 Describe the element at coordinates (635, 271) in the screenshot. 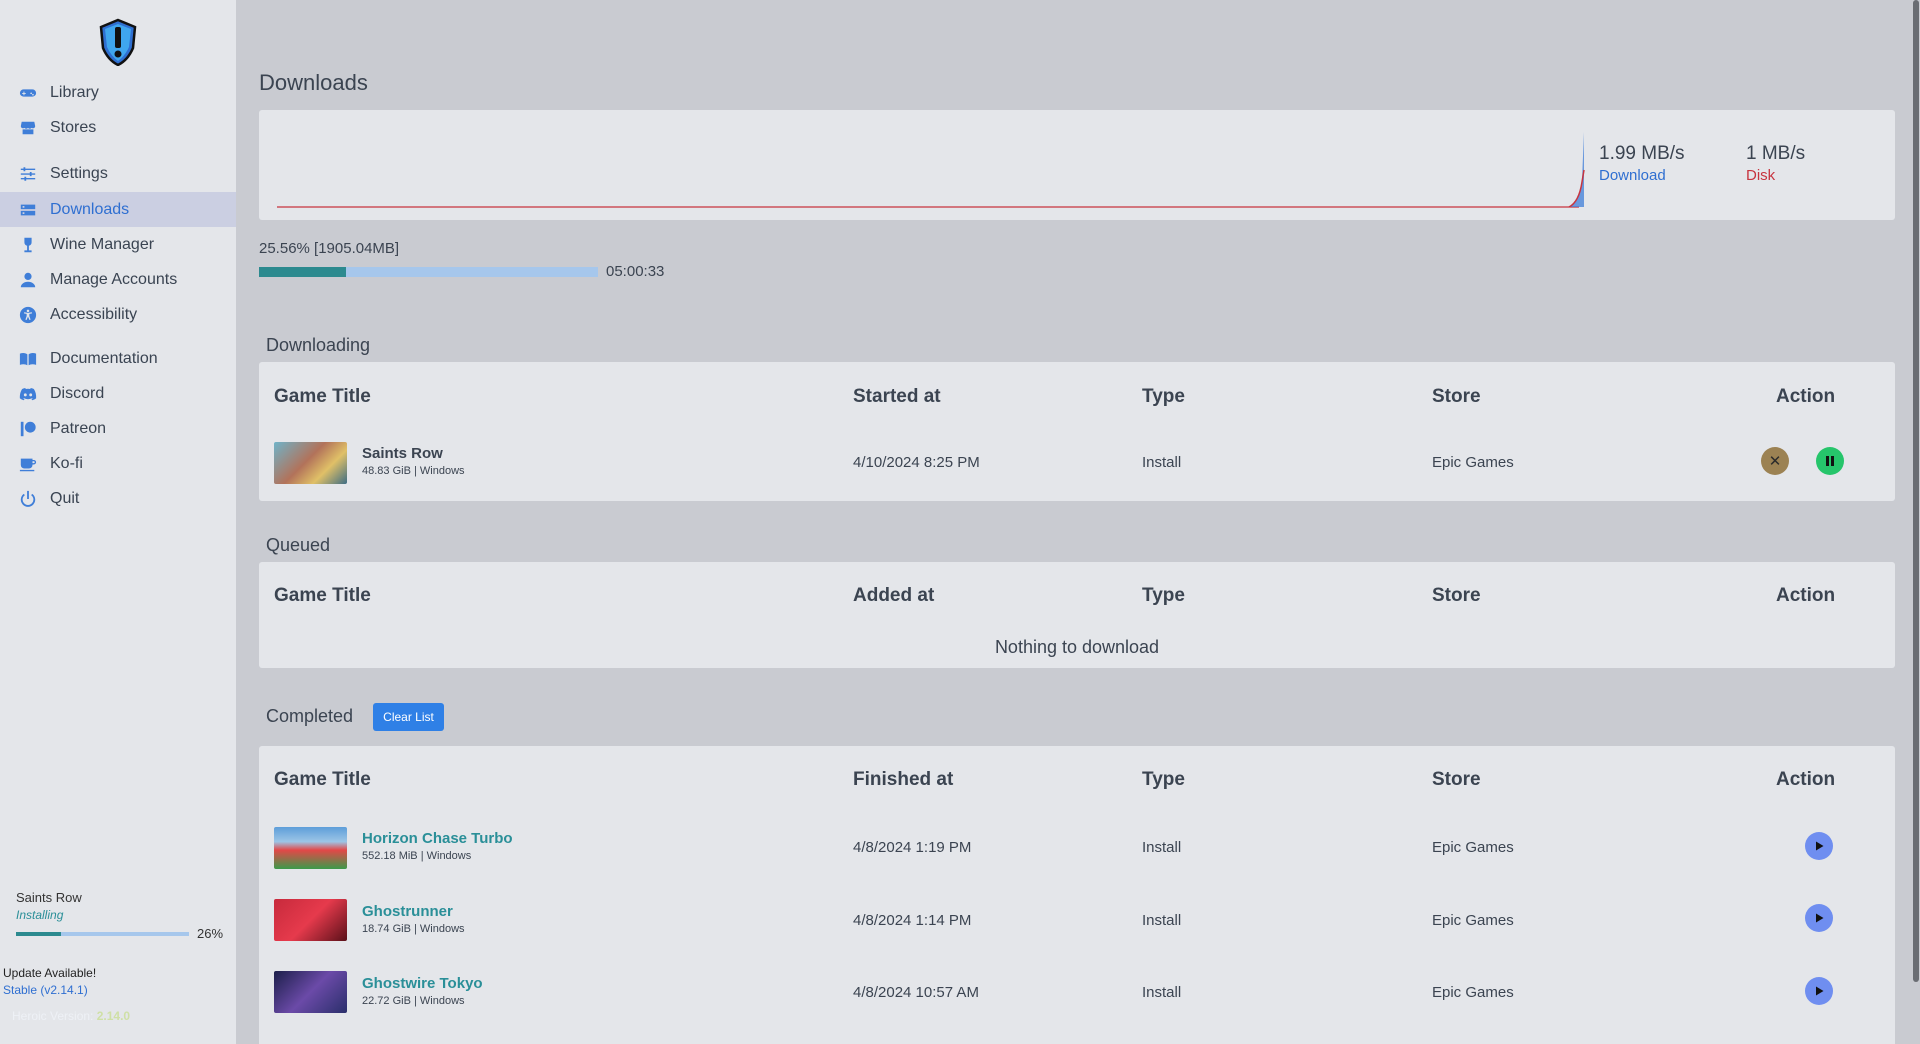

I see `download-eta: 05:00:33` at that location.